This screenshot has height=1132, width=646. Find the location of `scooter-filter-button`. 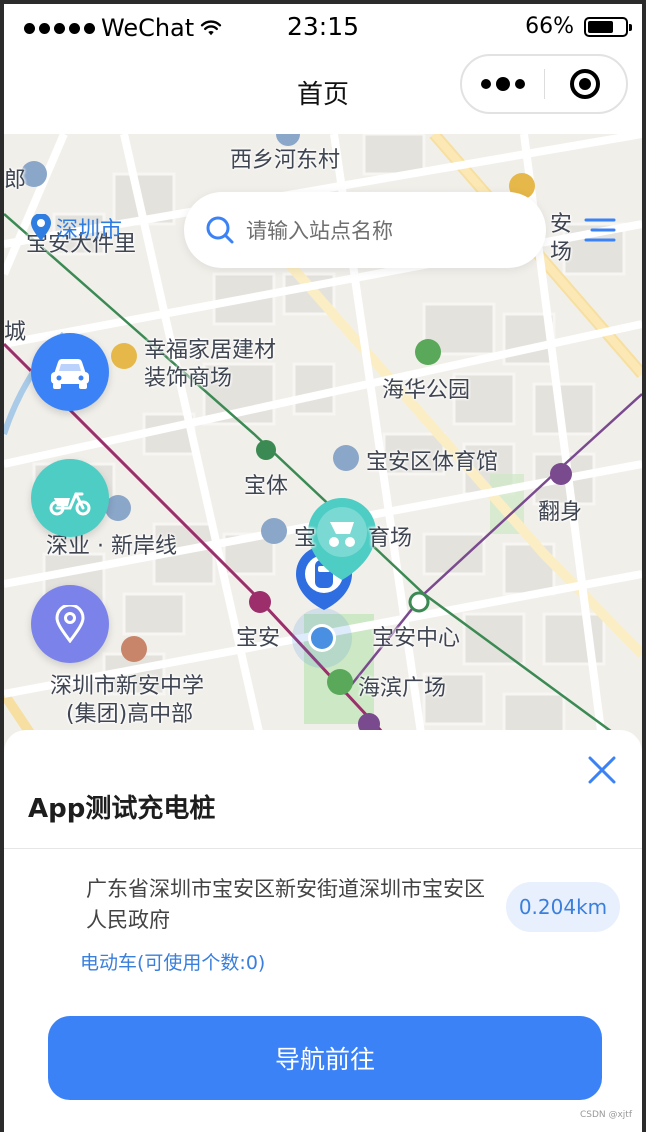

scooter-filter-button is located at coordinates (70, 498).